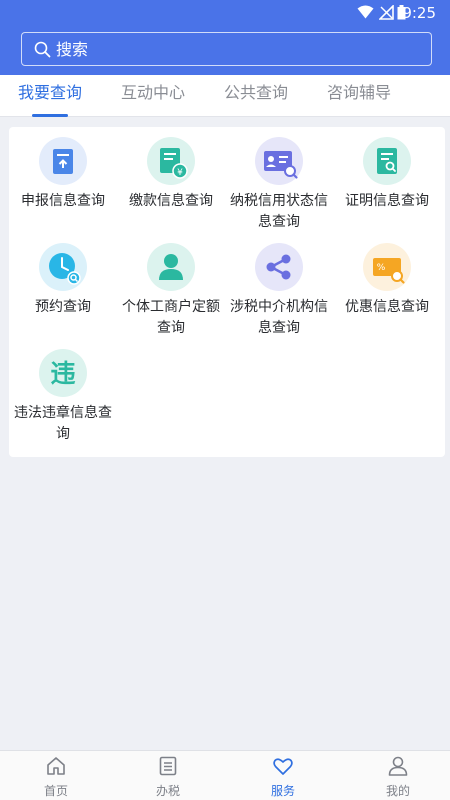  I want to click on nav-label: 我的, so click(397, 791).